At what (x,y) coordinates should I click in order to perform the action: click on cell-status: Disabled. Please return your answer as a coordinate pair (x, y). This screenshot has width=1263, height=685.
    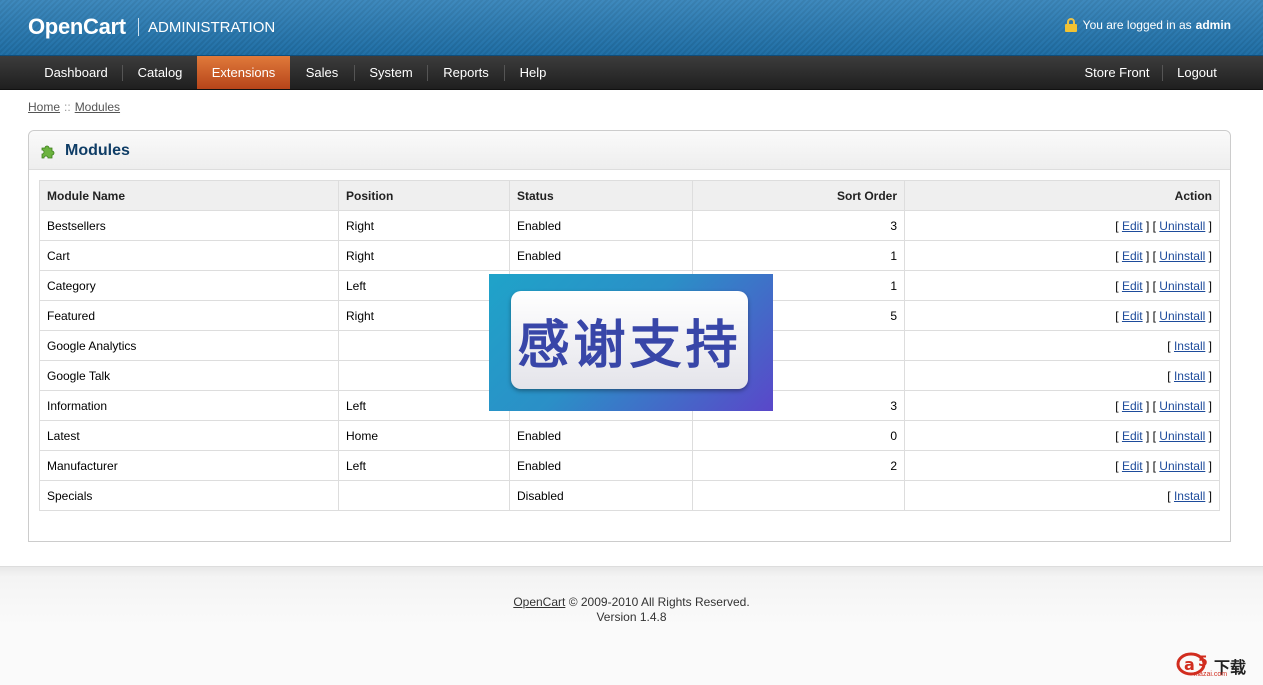
    Looking at the image, I should click on (601, 495).